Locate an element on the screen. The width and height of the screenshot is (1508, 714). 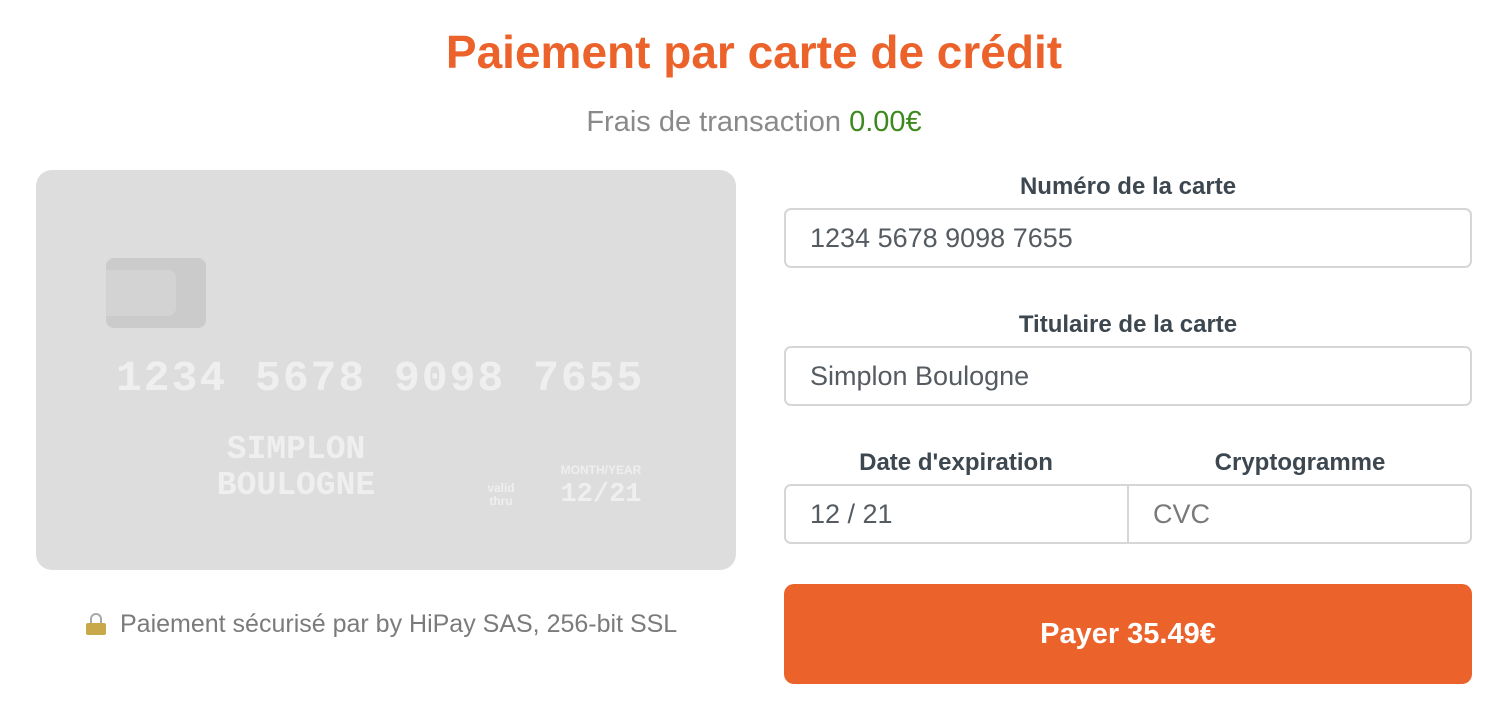
card-preview-holder-line2: BOULOGNE is located at coordinates (296, 485).